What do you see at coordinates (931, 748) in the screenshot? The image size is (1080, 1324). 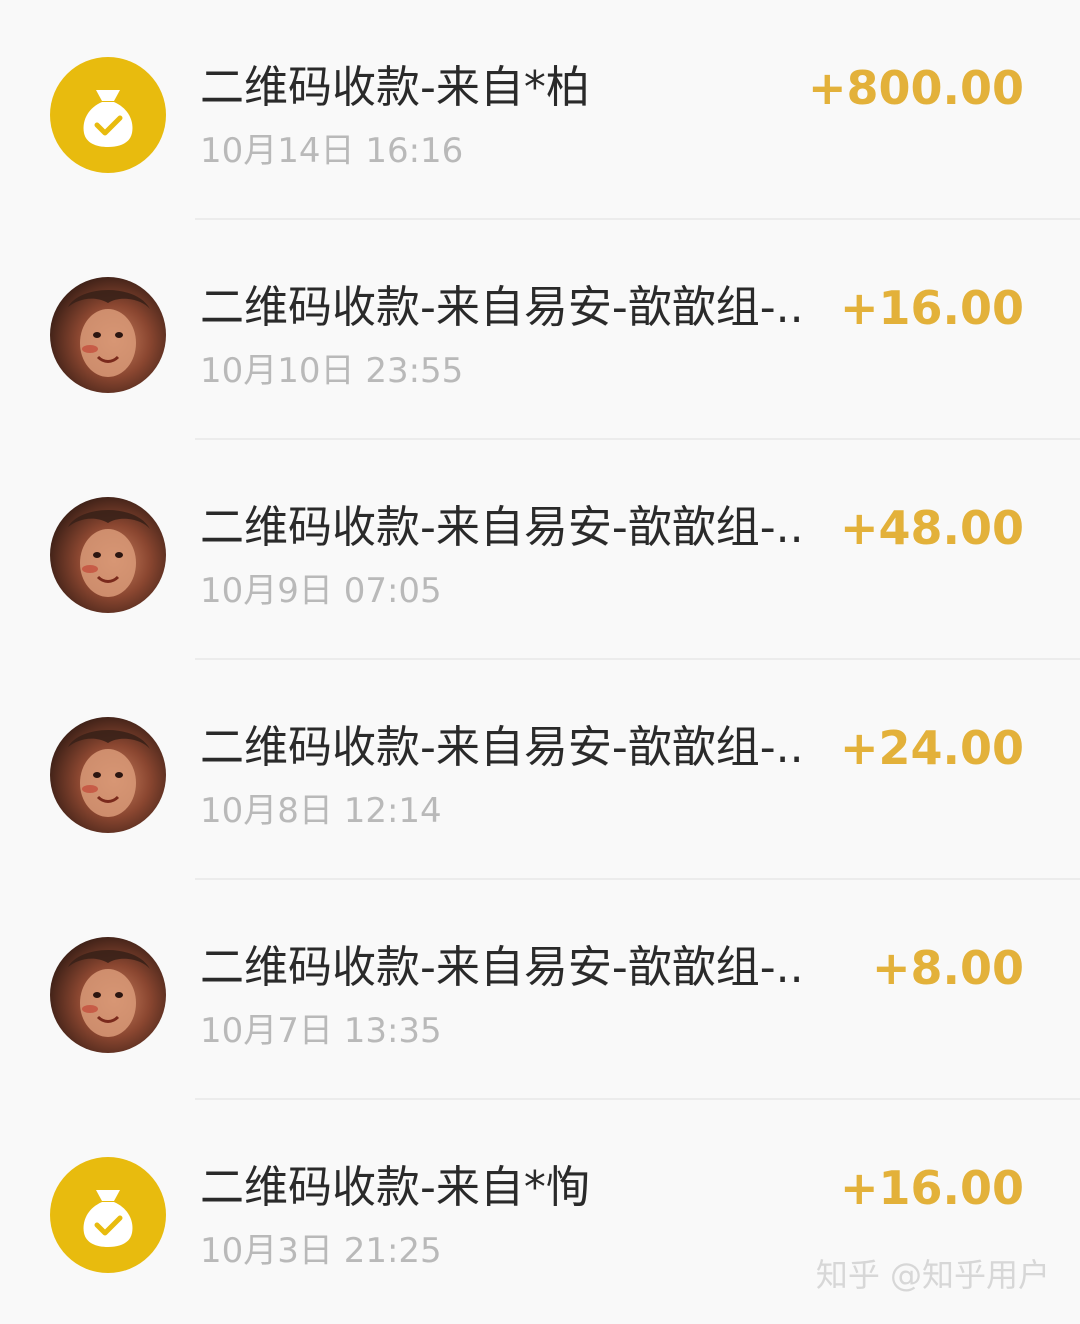 I see `transaction-amount: +24.00` at bounding box center [931, 748].